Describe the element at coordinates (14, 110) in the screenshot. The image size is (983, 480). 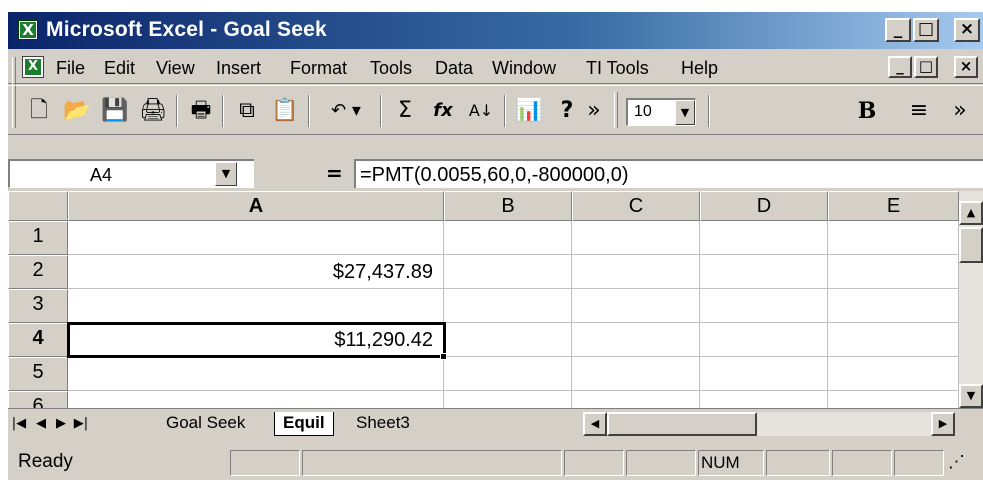
I see `toolbar-grip` at that location.